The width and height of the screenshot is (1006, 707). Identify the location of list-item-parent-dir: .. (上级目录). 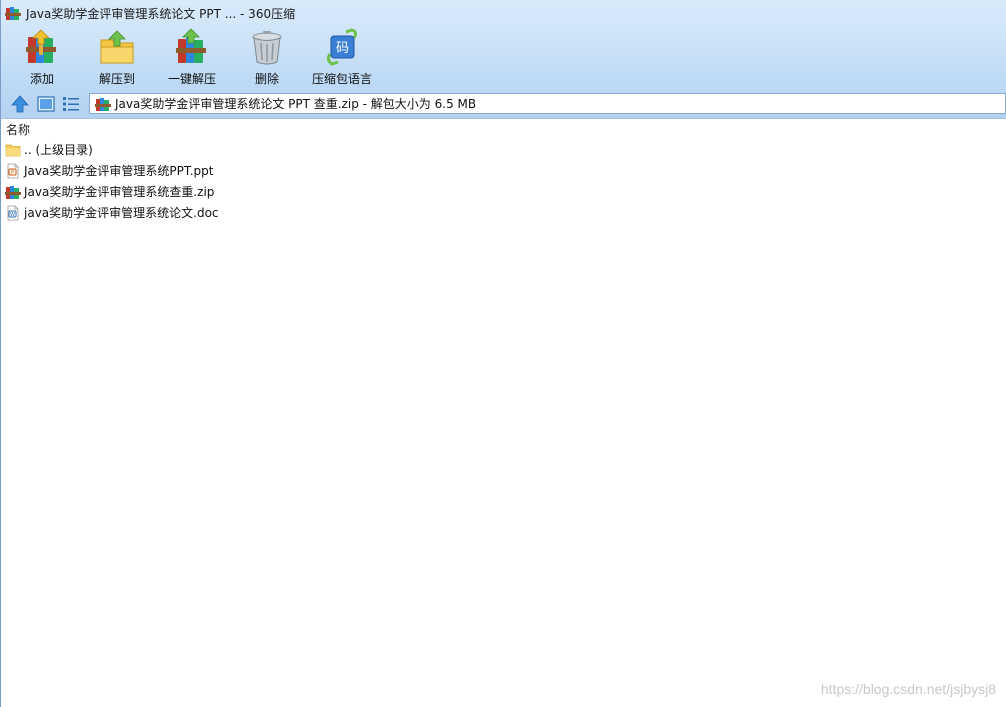
(201, 149).